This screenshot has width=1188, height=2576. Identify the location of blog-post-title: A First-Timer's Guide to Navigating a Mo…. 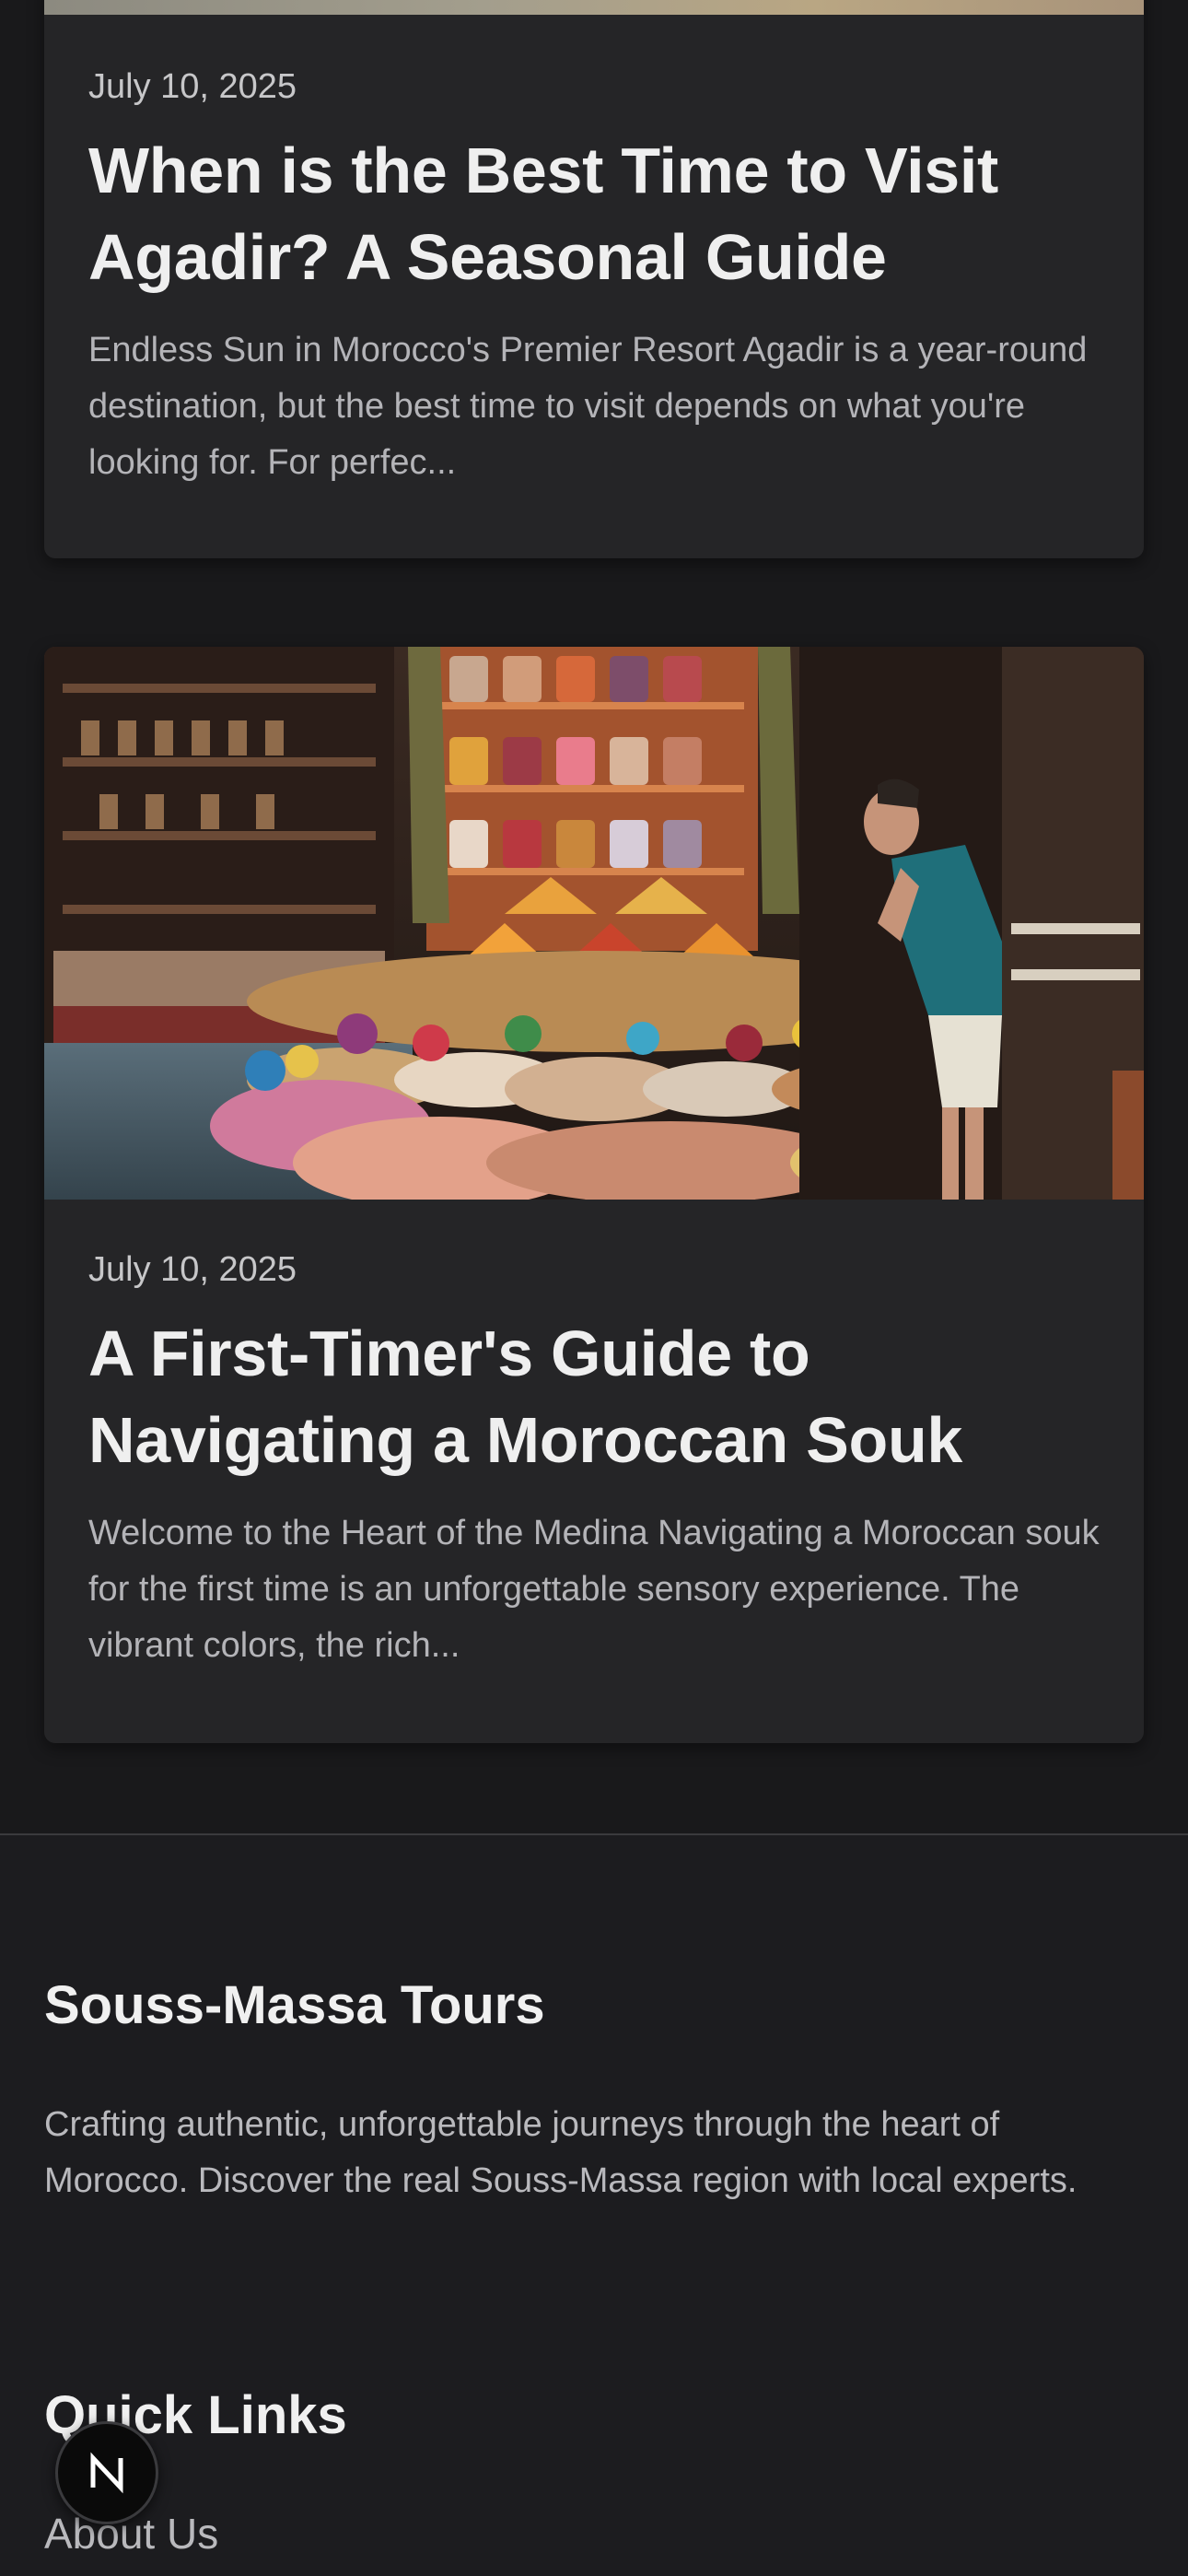
(594, 1396).